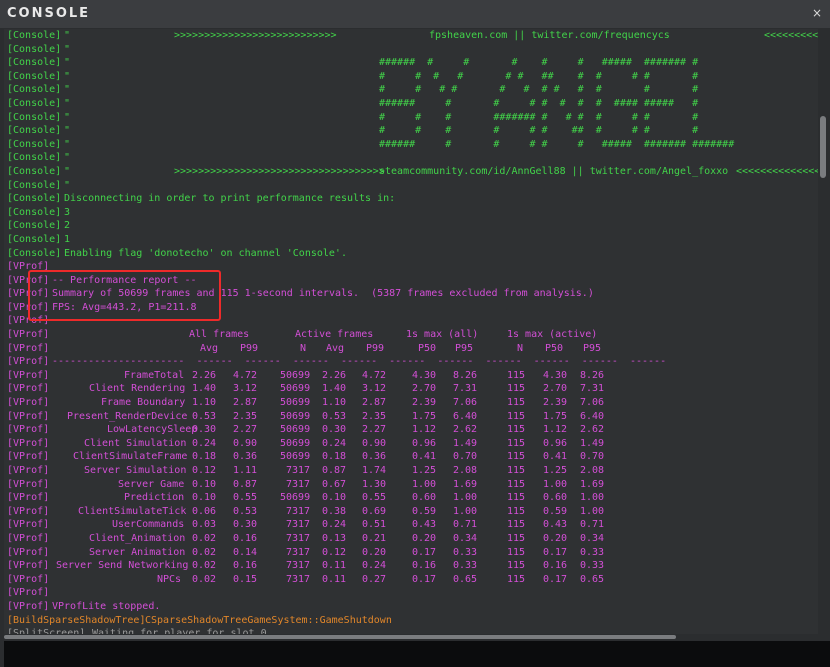 Image resolution: width=830 pixels, height=667 pixels. I want to click on line-text: Server Game, so click(151, 484).